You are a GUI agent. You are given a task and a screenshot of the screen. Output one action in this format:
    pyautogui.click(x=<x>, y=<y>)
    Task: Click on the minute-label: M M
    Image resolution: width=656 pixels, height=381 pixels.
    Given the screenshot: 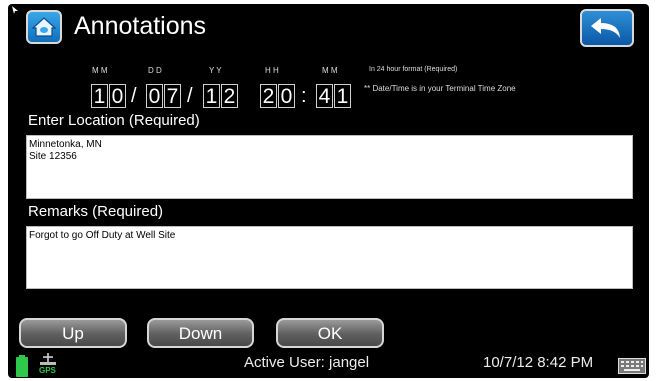 What is the action you would take?
    pyautogui.click(x=330, y=70)
    